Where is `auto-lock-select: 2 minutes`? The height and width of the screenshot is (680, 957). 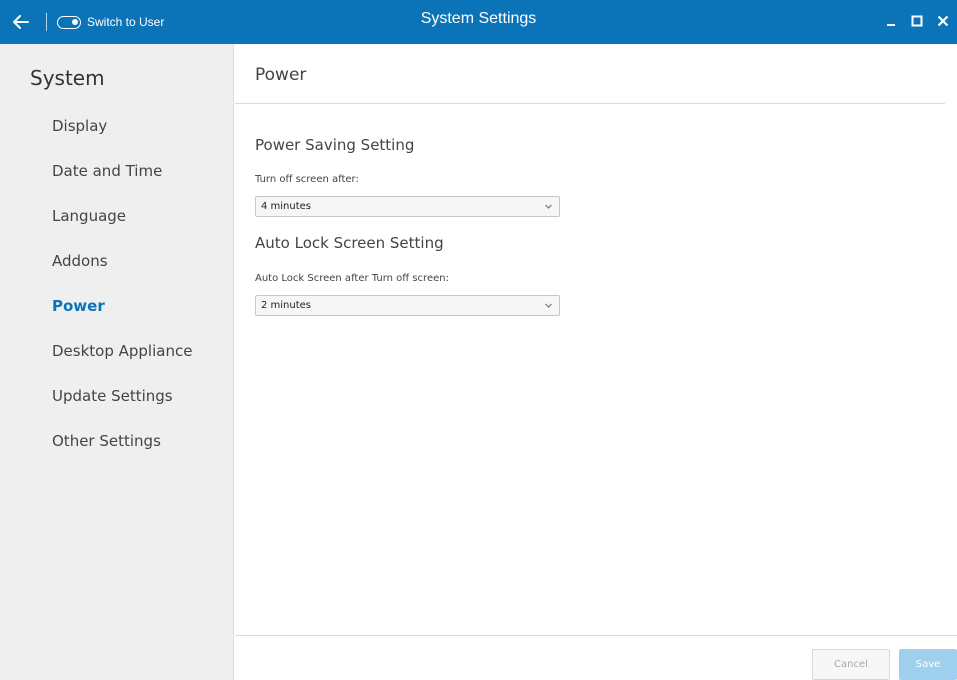
auto-lock-select: 2 minutes is located at coordinates (407, 305).